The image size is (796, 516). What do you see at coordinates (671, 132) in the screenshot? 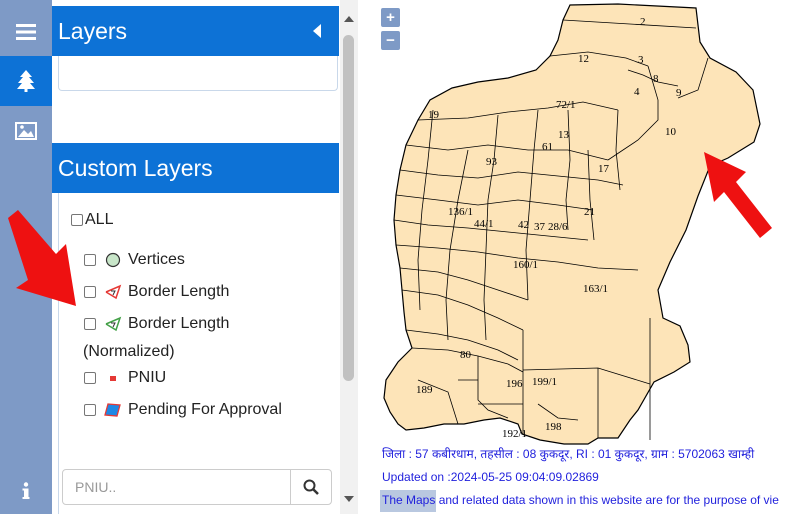
I see `plot-label: 10` at bounding box center [671, 132].